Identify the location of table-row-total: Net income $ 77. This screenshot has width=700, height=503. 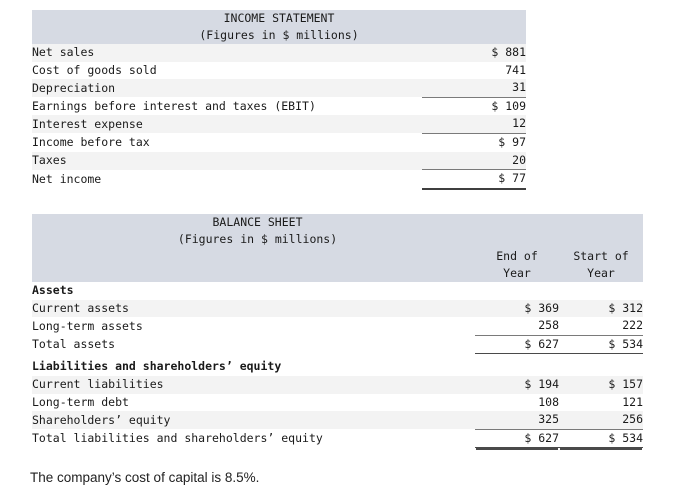
(279, 179).